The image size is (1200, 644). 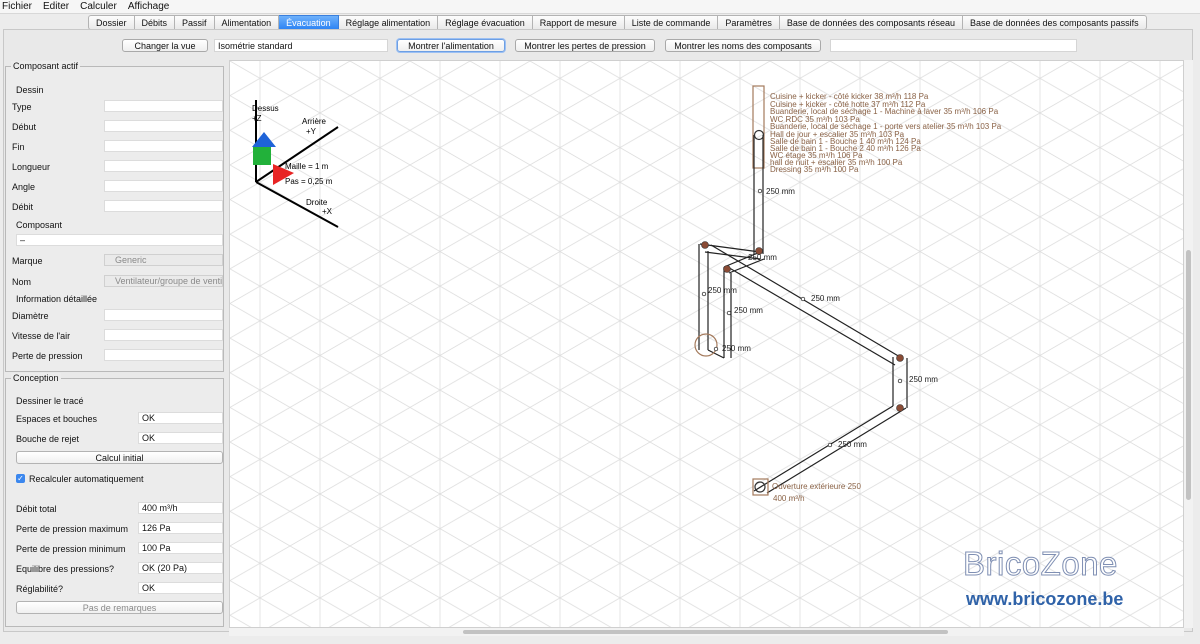 I want to click on menu-fichier: Fichier, so click(x=17, y=6).